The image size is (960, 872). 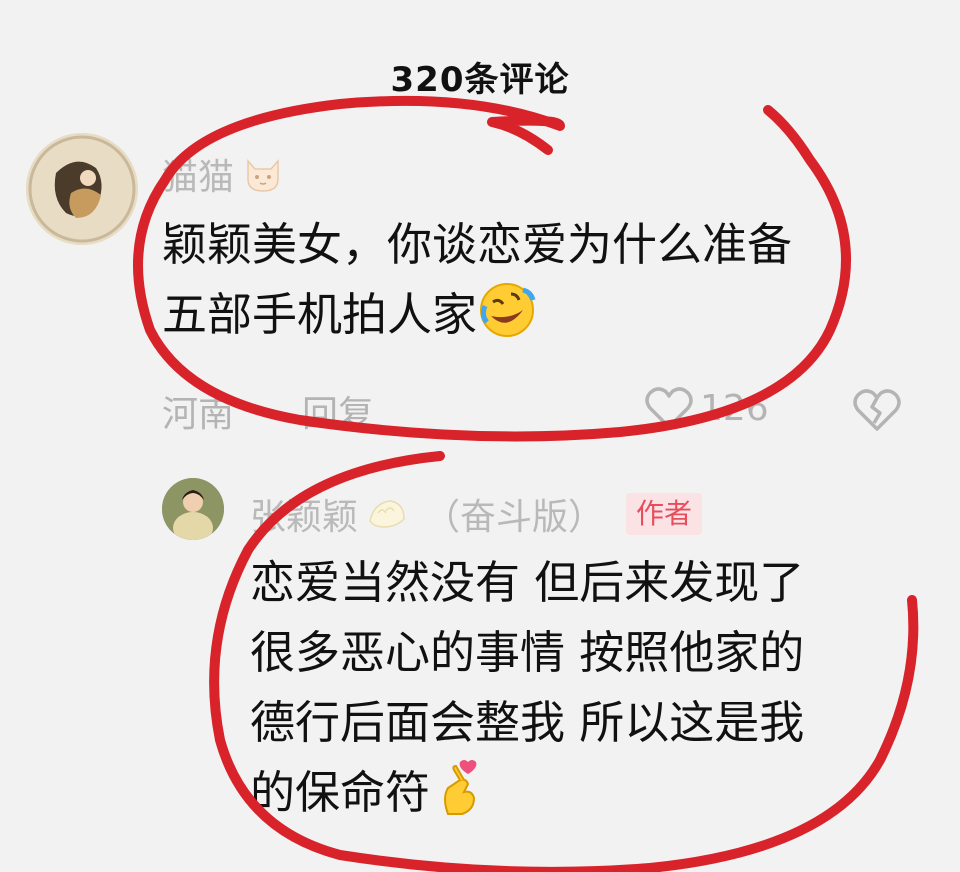 I want to click on comment-username: 猫猫, so click(x=223, y=174).